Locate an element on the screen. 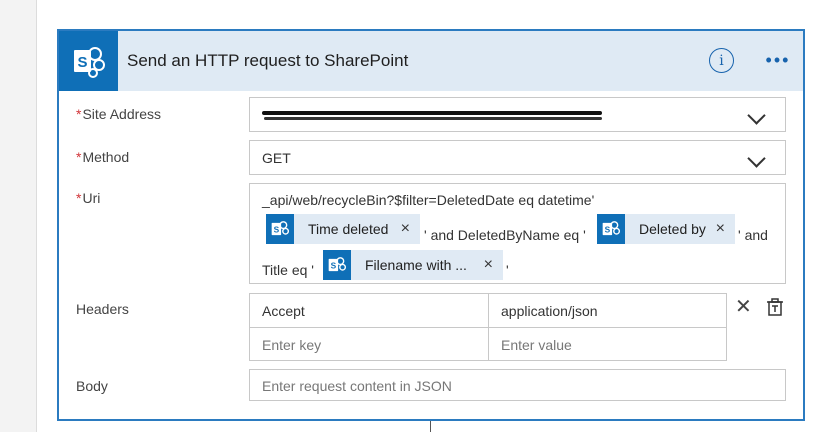 This screenshot has width=827, height=432. uri-text-segment: ' and is located at coordinates (753, 235).